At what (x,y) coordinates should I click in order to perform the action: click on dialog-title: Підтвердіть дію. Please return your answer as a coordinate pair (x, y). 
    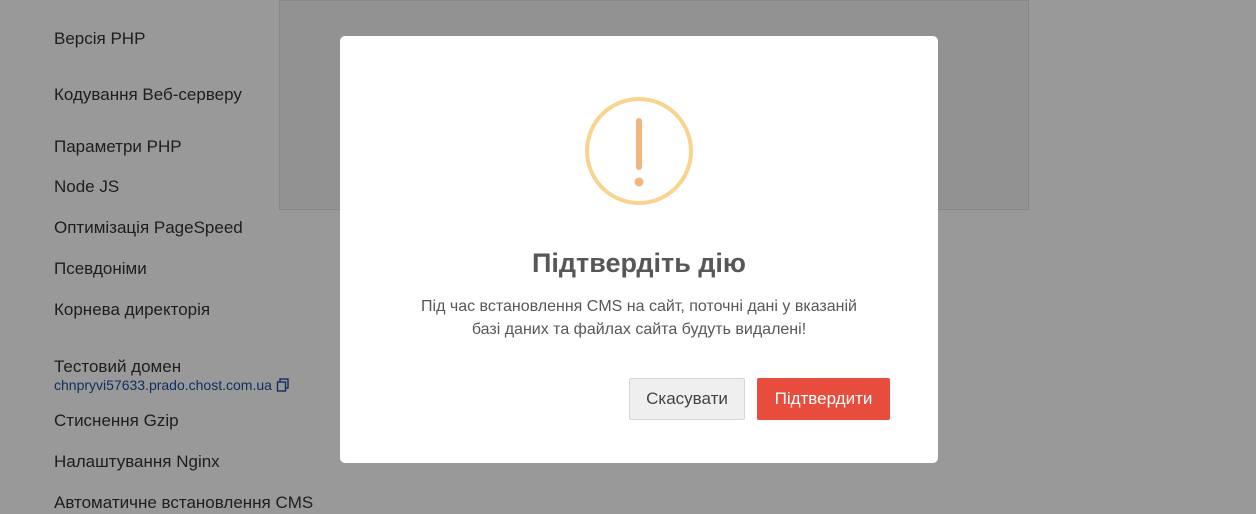
    Looking at the image, I should click on (638, 263).